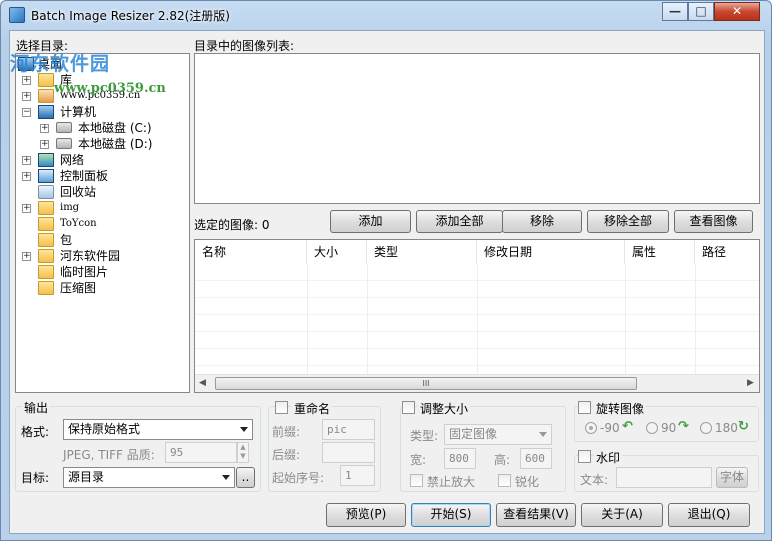 This screenshot has width=772, height=541. I want to click on directory-tree: 桌面 + 库 + www.pc0359.cn − 计算机 + 本地磁盘 (C:), so click(102, 223).